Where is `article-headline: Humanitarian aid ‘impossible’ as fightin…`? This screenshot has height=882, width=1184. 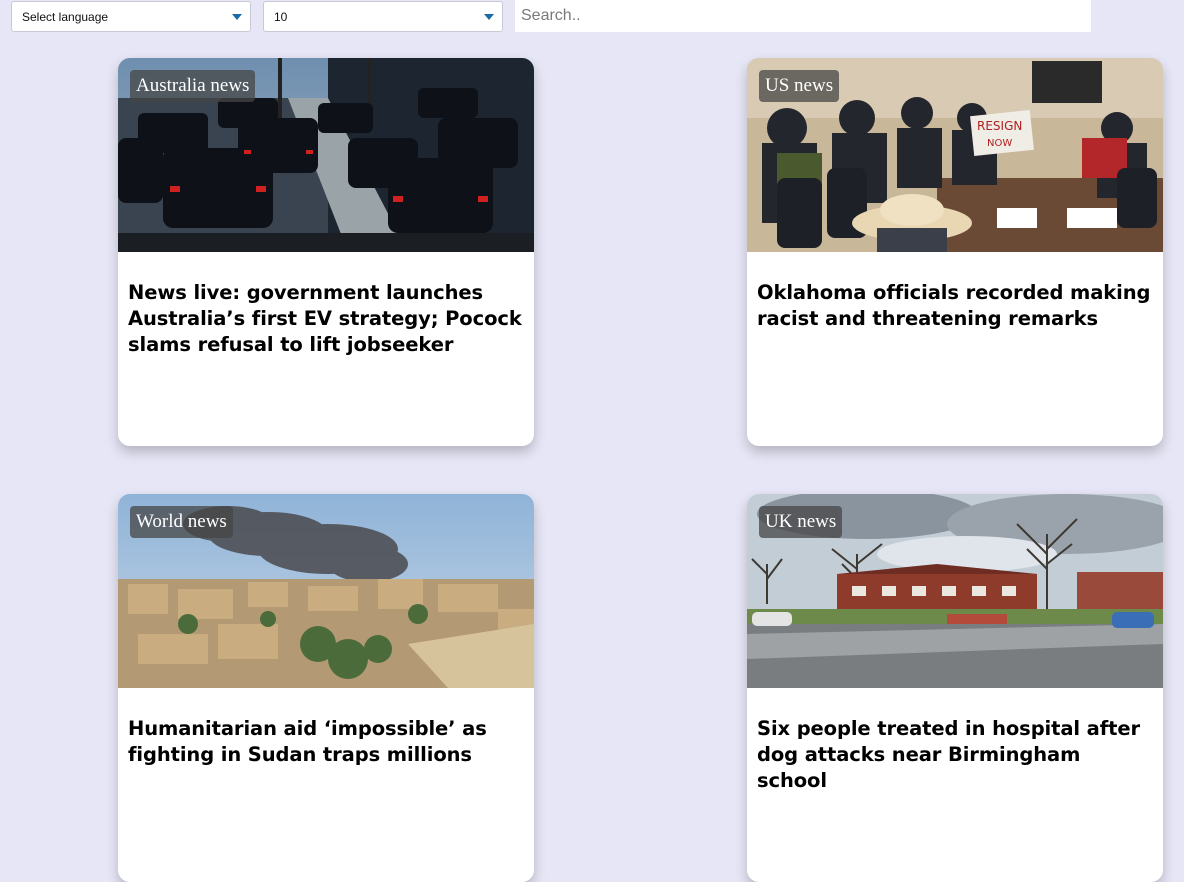 article-headline: Humanitarian aid ‘impossible’ as fightin… is located at coordinates (326, 742).